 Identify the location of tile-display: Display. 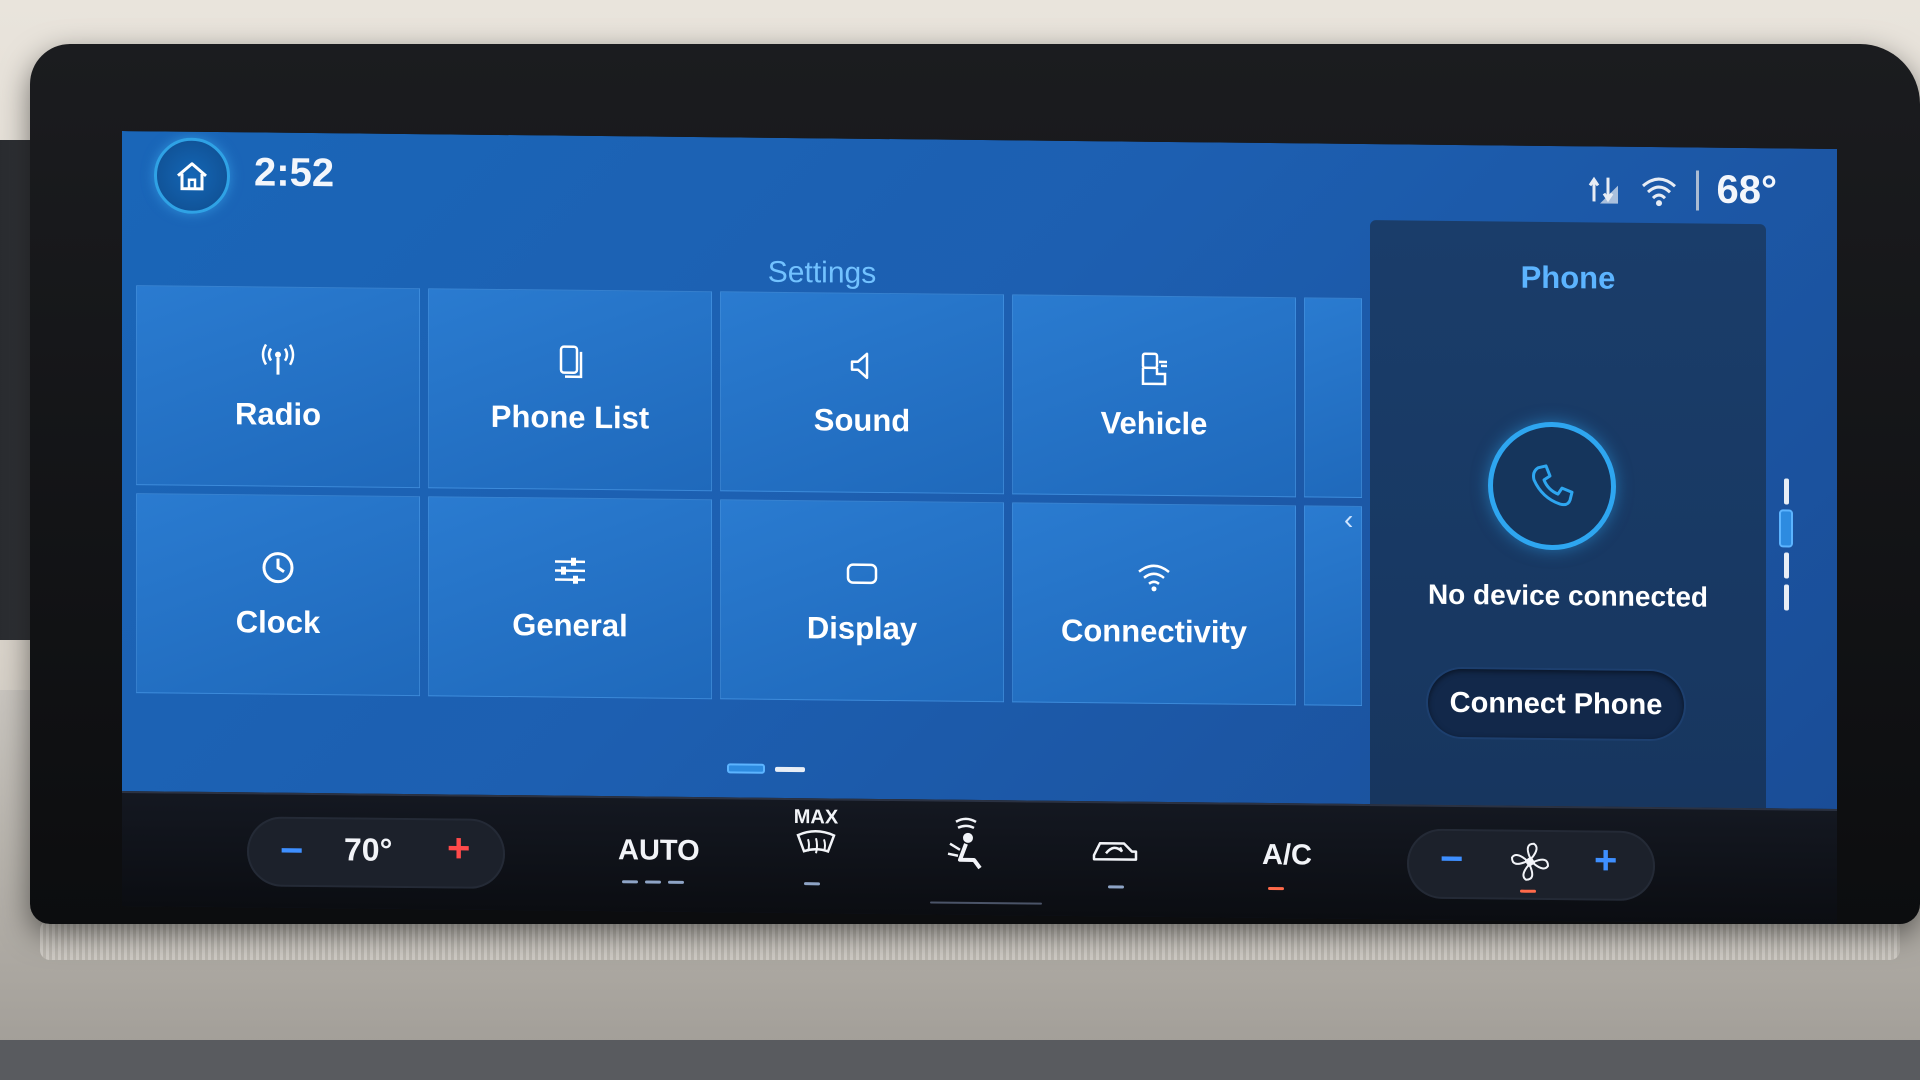
(862, 601).